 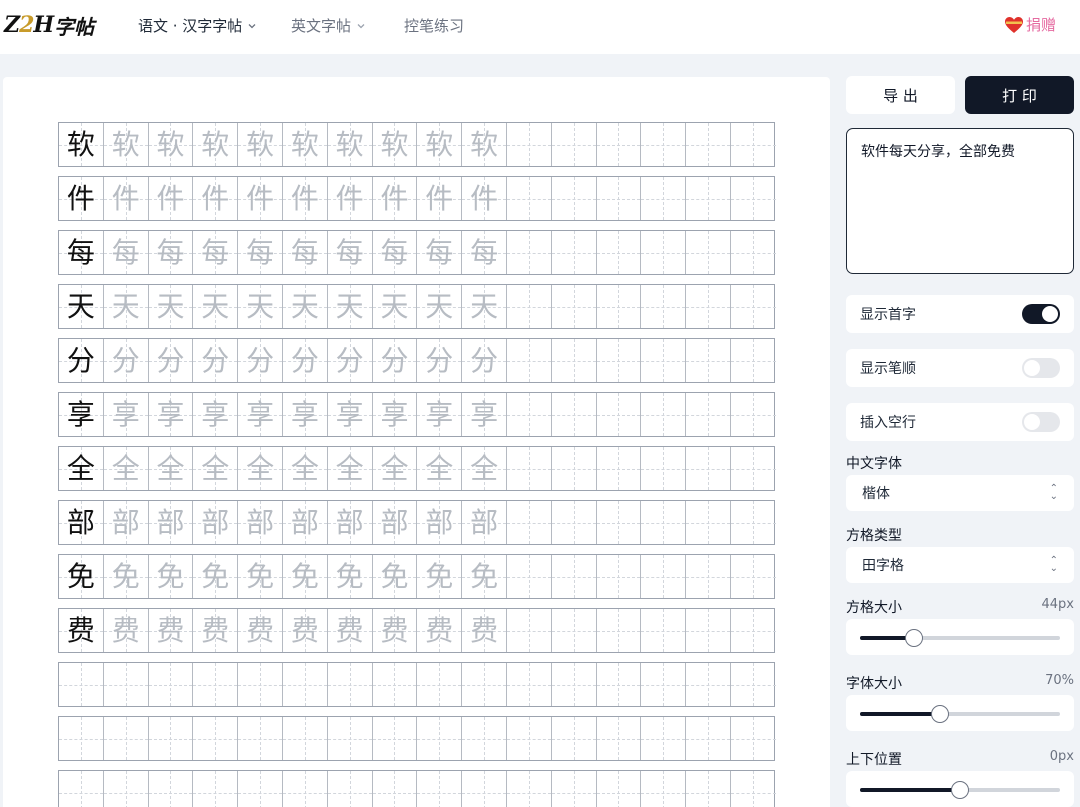 I want to click on trace-character: 每, so click(x=170, y=252).